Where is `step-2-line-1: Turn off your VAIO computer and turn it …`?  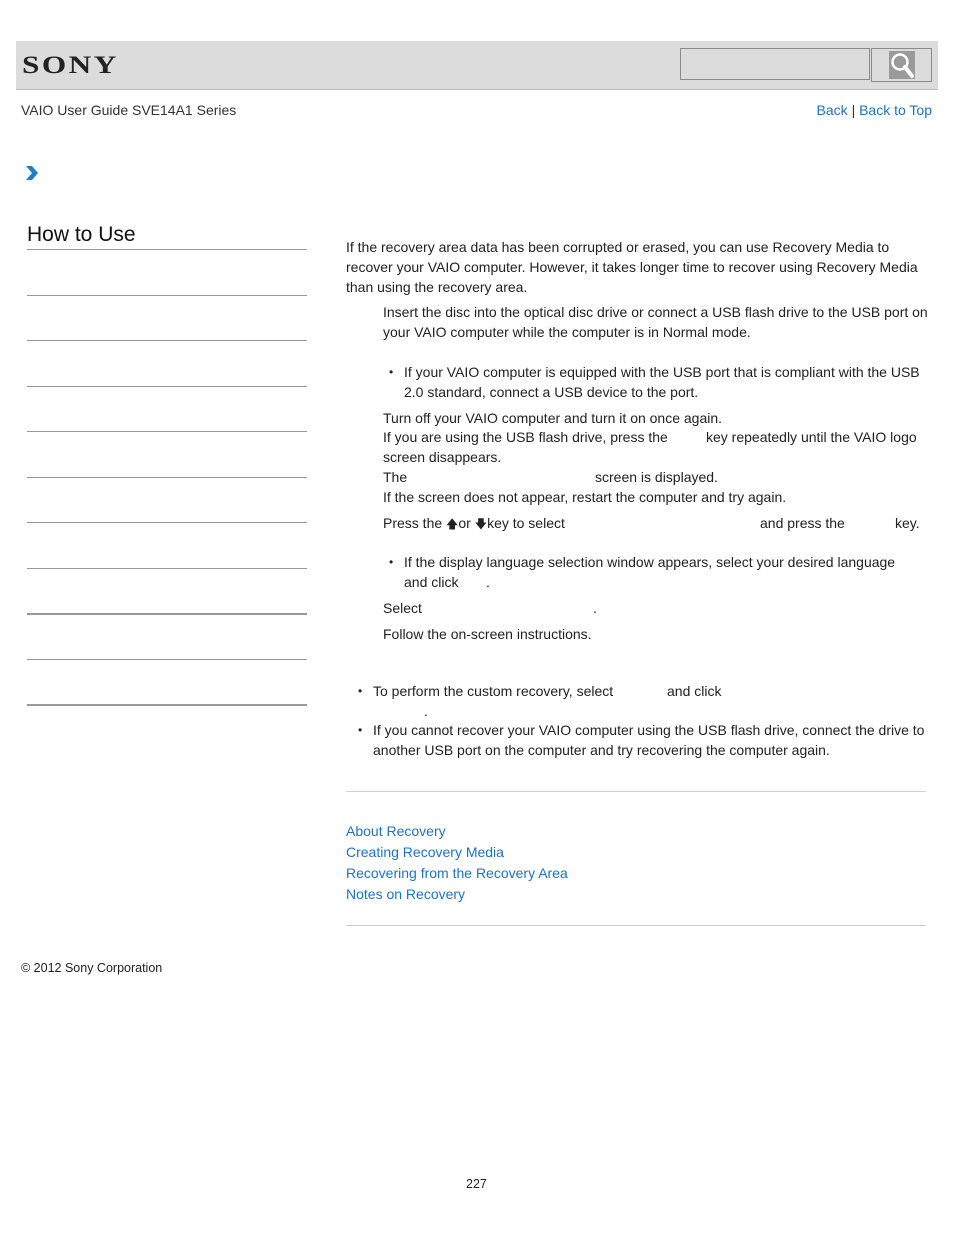
step-2-line-1: Turn off your VAIO computer and turn it … is located at coordinates (553, 418).